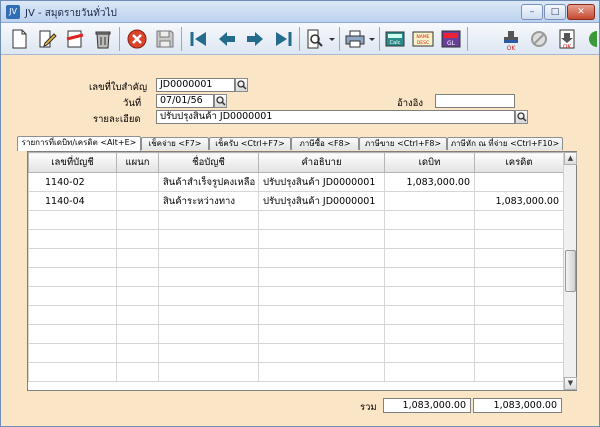  I want to click on disabled-tool-icon, so click(539, 39).